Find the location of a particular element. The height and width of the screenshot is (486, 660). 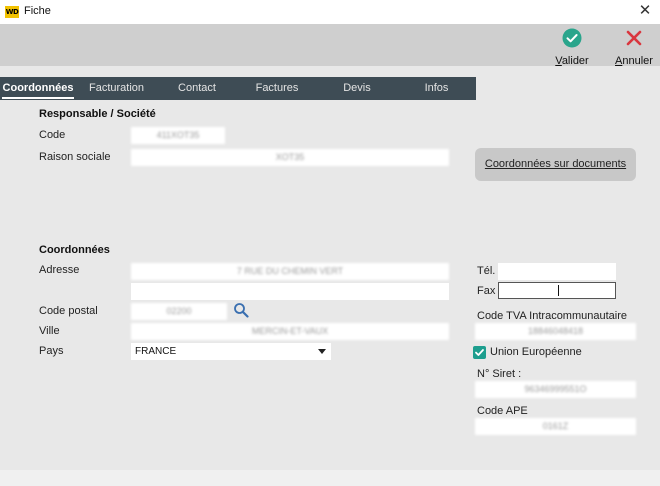

coordonnees-documents-button: Coordonnées sur documents is located at coordinates (555, 164).